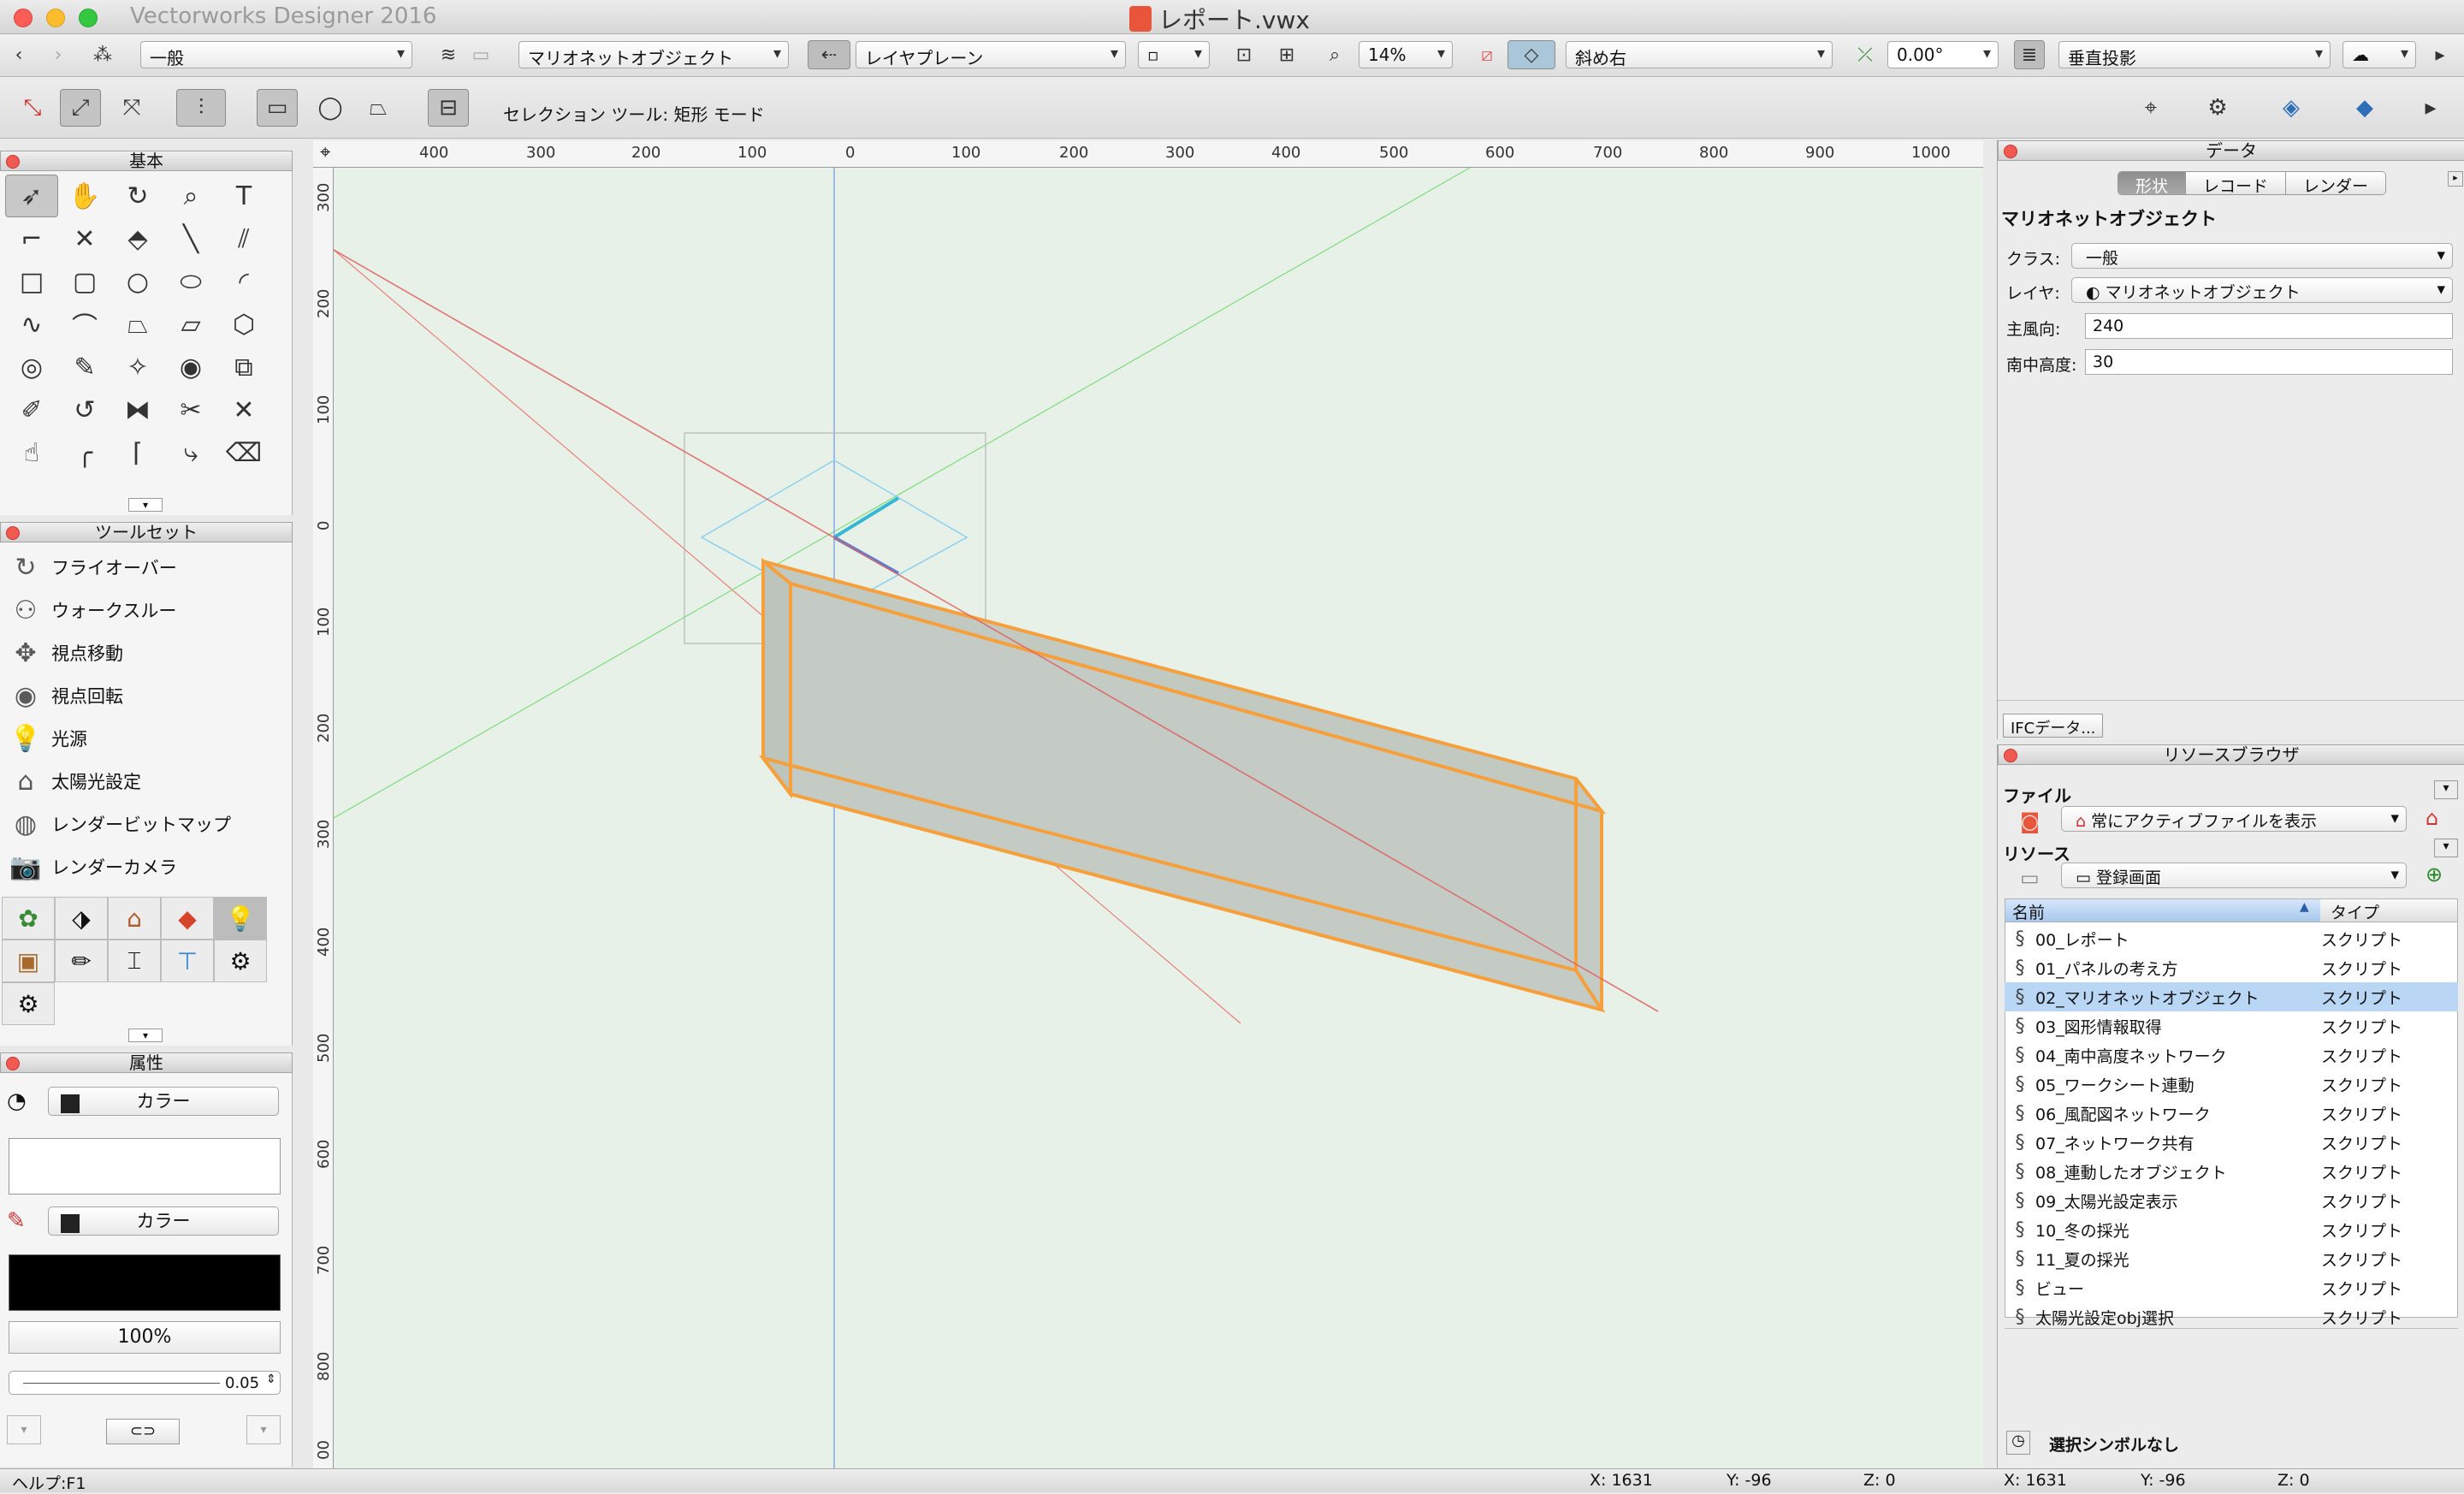  What do you see at coordinates (2231, 939) in the screenshot?
I see `resource-row: § 00_レポート スクリプト` at bounding box center [2231, 939].